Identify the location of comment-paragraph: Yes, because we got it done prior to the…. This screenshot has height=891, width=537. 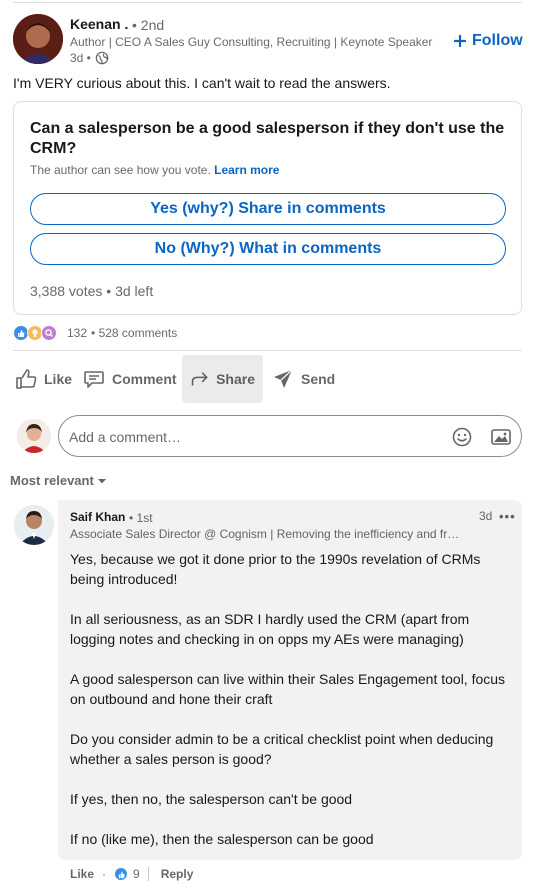
(275, 569).